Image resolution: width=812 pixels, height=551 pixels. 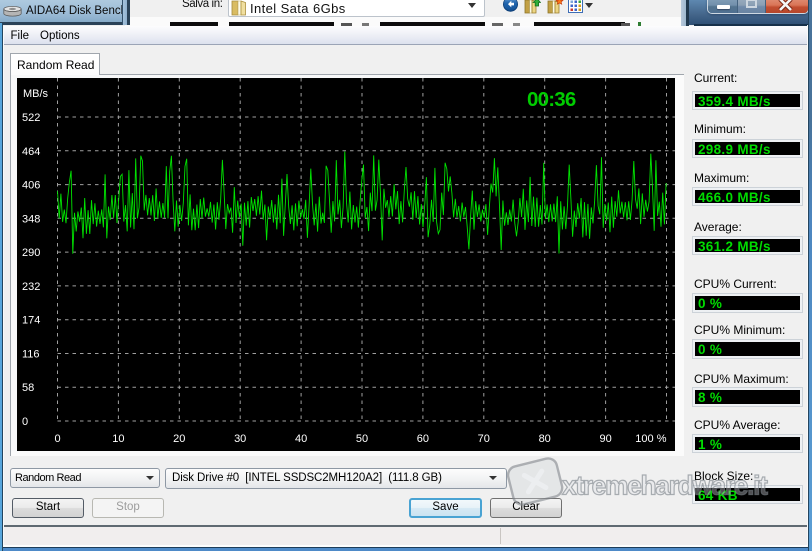 What do you see at coordinates (31, 253) in the screenshot?
I see `svg-text: 290` at bounding box center [31, 253].